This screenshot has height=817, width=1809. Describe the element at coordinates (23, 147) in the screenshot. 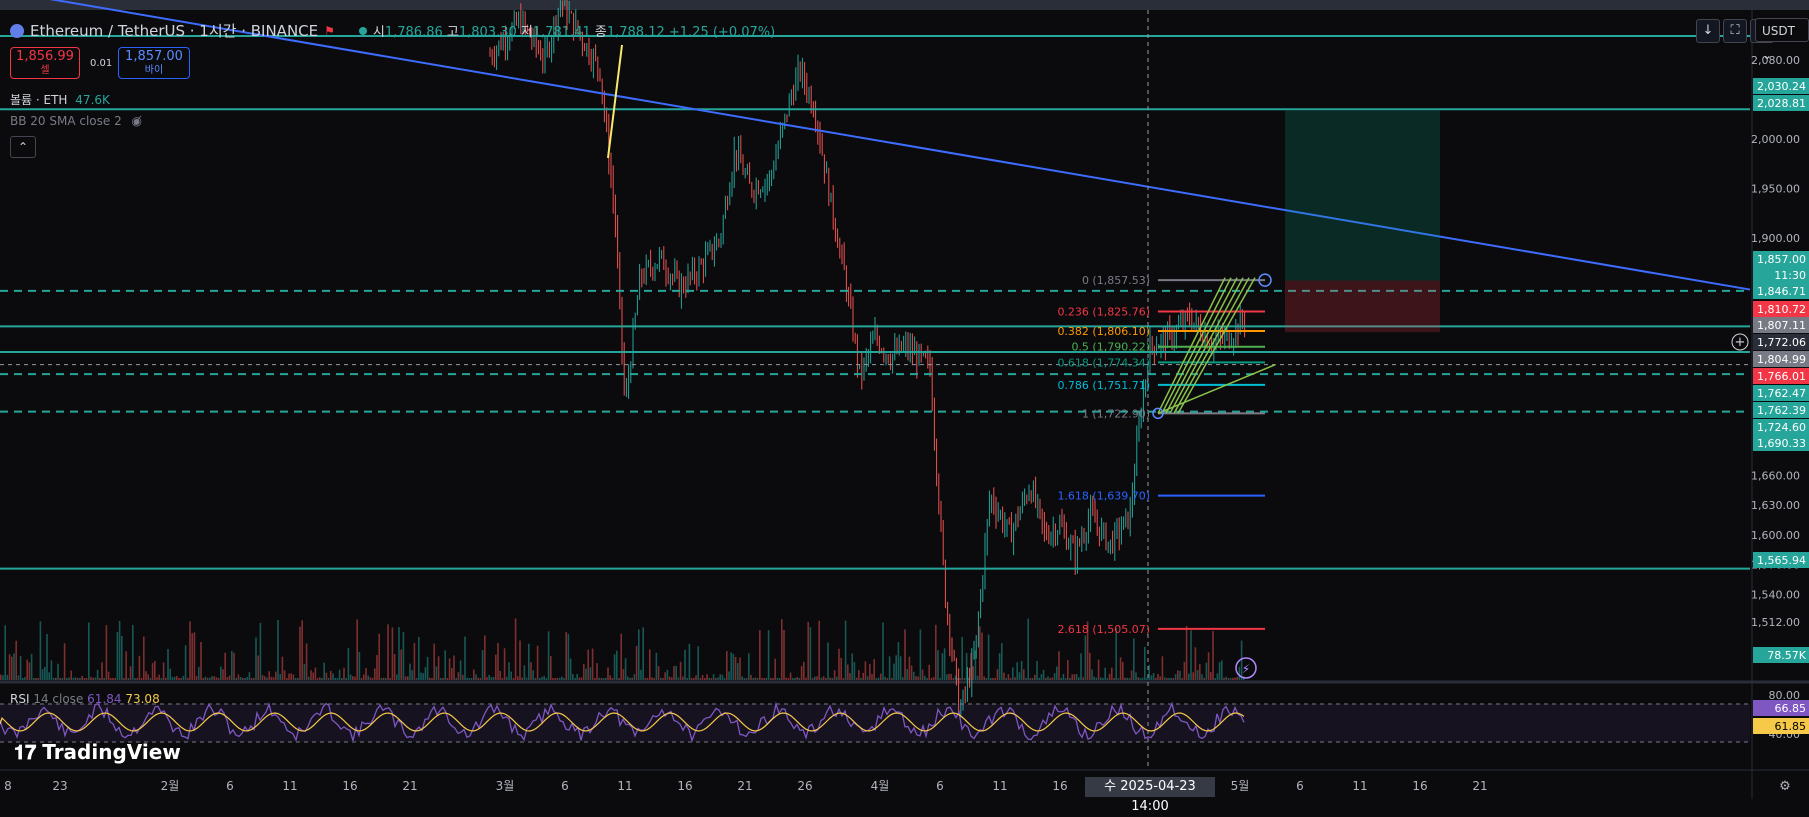

I see `collapse-legend-button: ⌃` at that location.